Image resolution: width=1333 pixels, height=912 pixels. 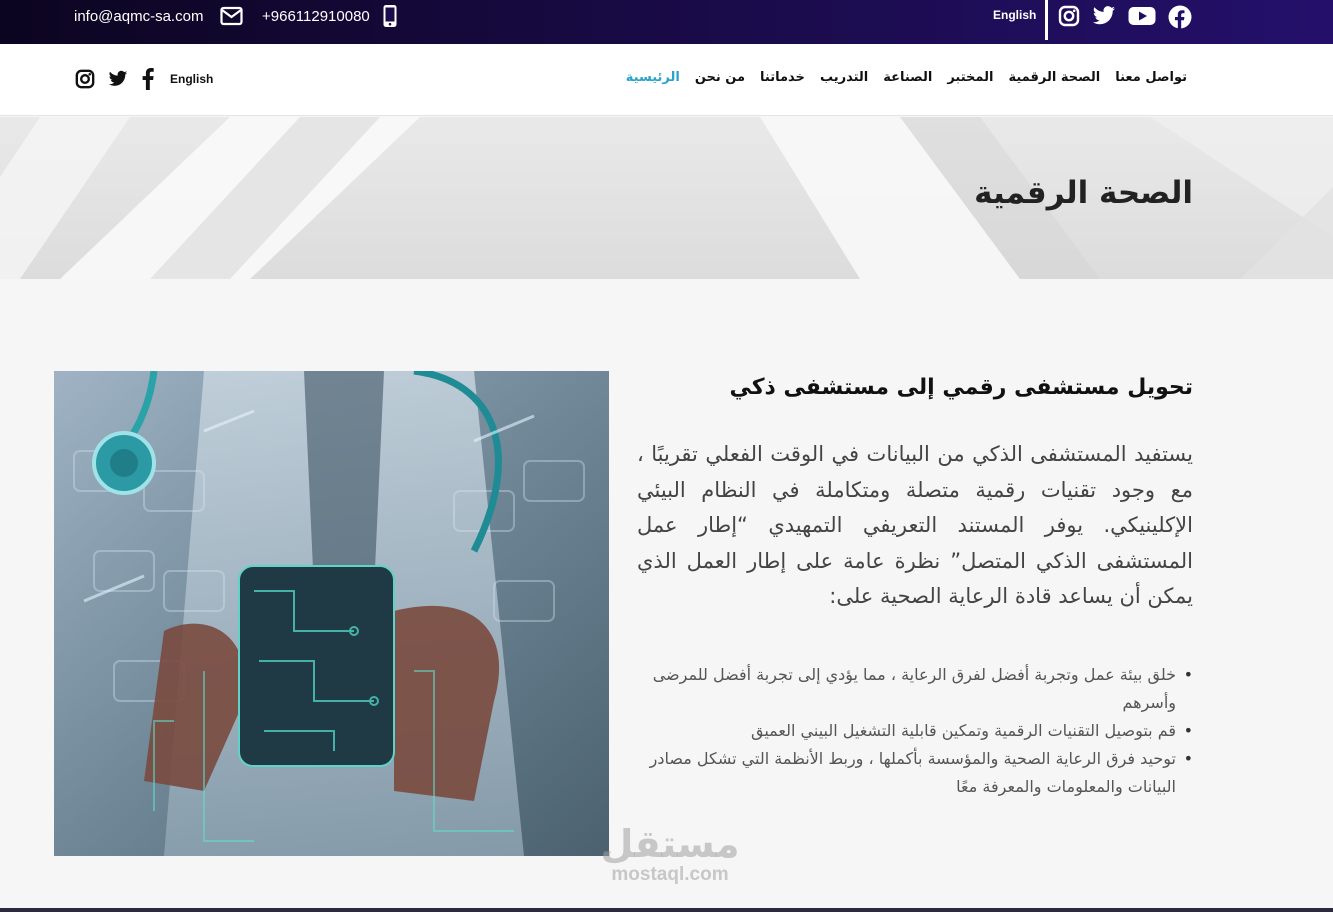 I want to click on nav-item-industry: الصناعة, so click(x=907, y=77).